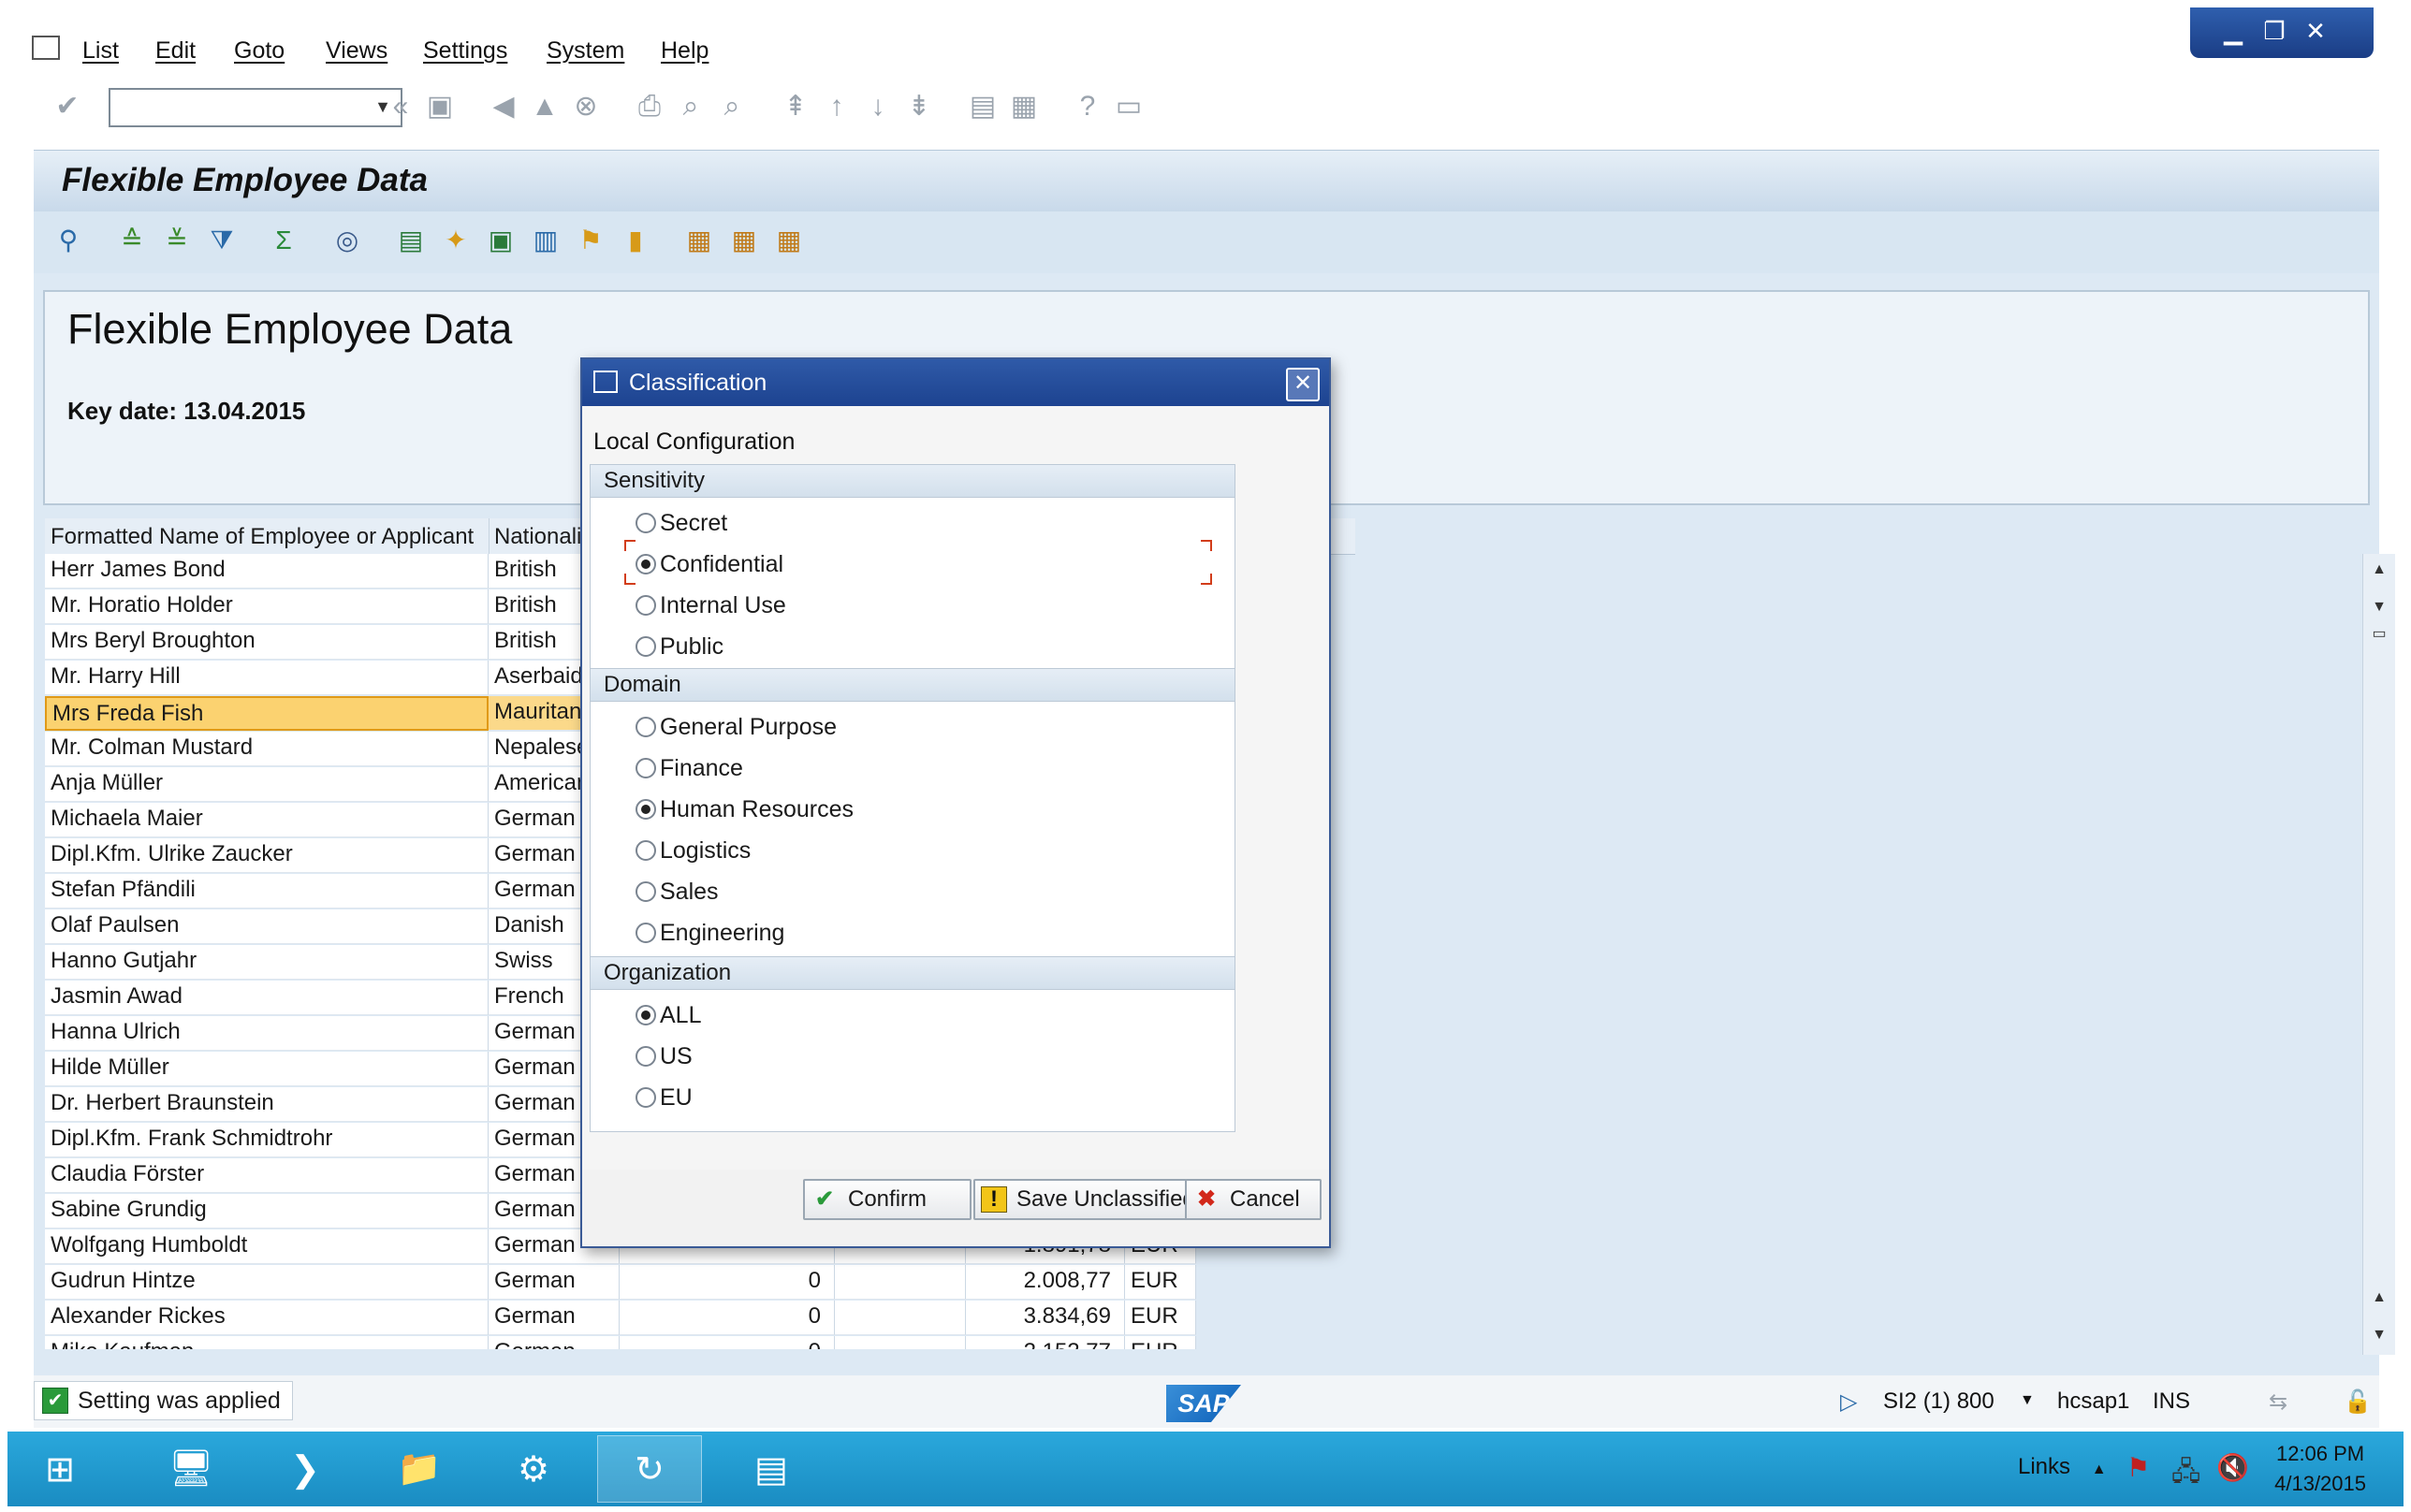  Describe the element at coordinates (586, 107) in the screenshot. I see `cancel-icon: ⊗` at that location.